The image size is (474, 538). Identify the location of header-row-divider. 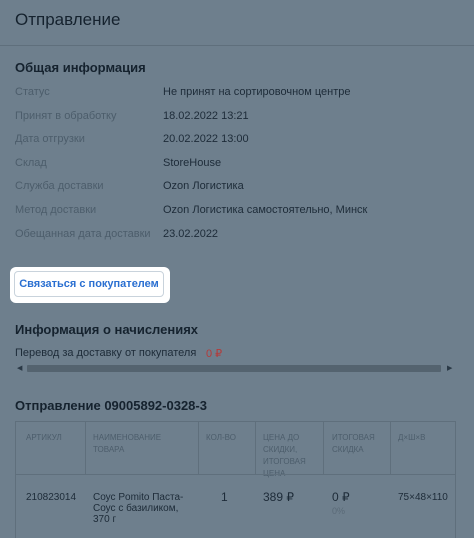
(235, 474).